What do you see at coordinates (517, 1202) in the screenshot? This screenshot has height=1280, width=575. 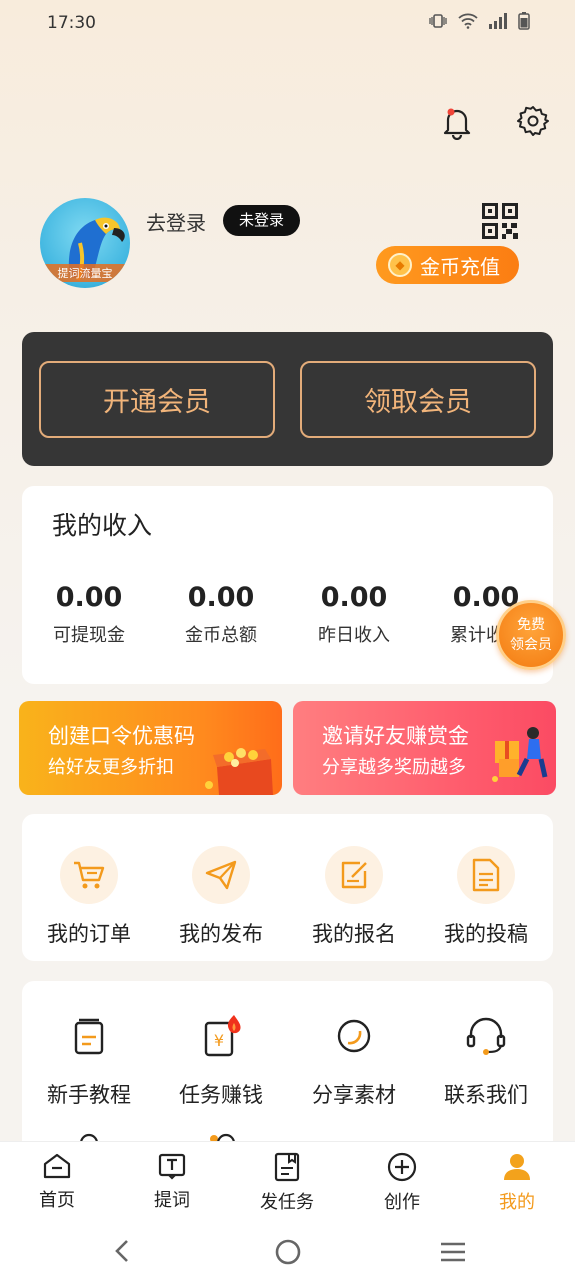 I see `nav-label: 我的` at bounding box center [517, 1202].